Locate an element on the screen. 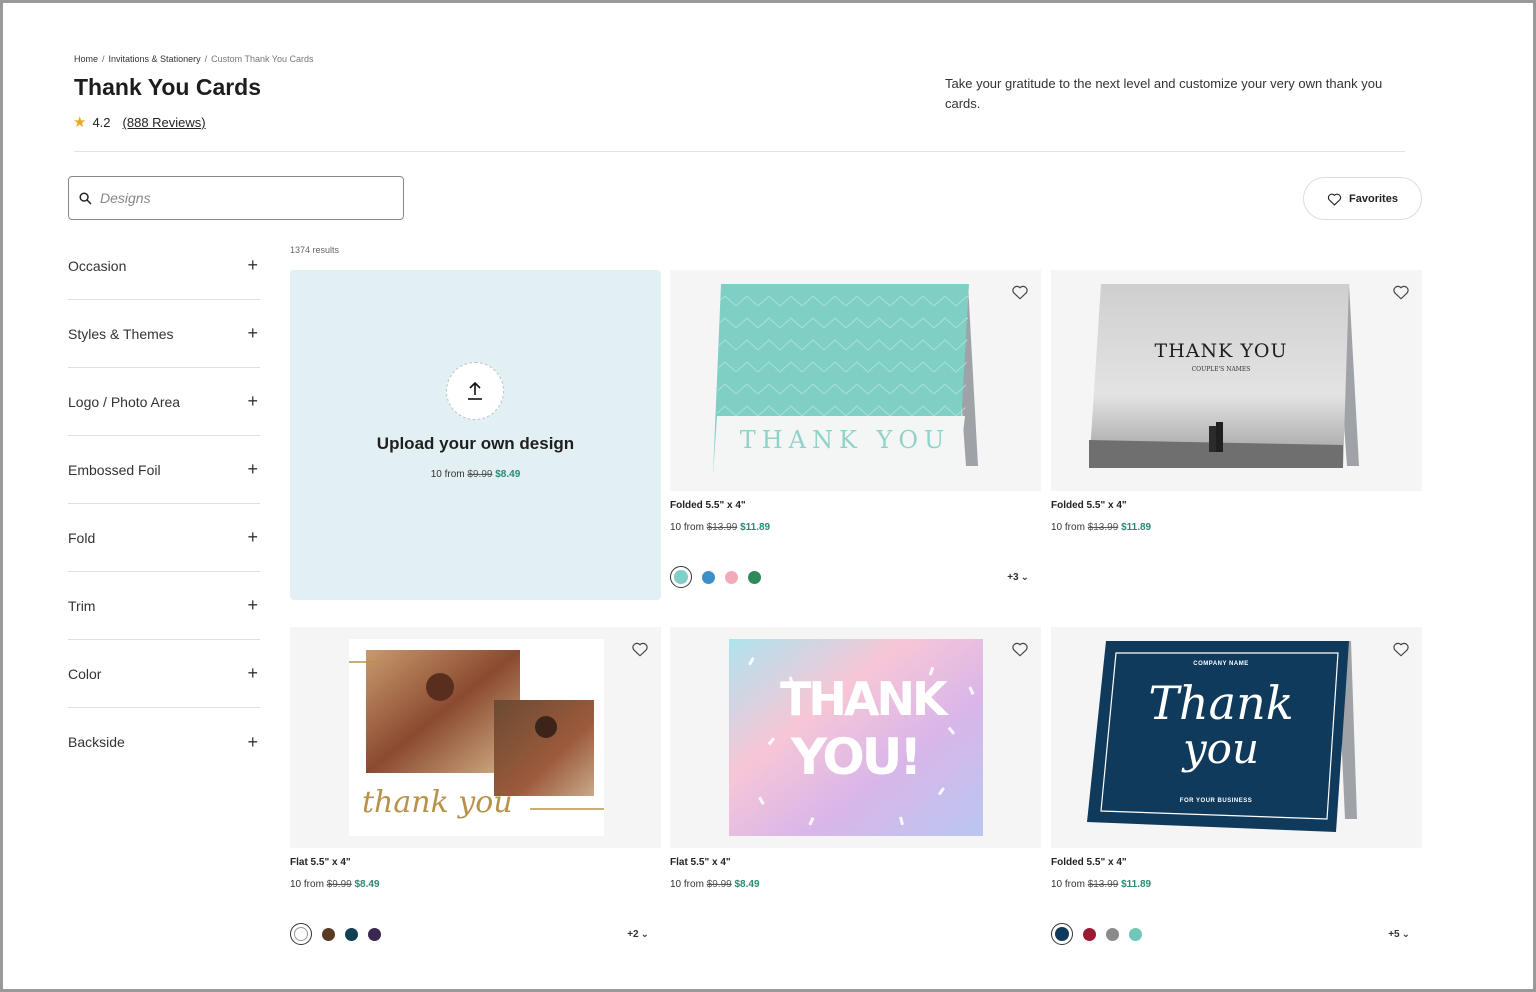 The image size is (1536, 992). filter-logo-photo-area: Logo / Photo Area + is located at coordinates (164, 402).